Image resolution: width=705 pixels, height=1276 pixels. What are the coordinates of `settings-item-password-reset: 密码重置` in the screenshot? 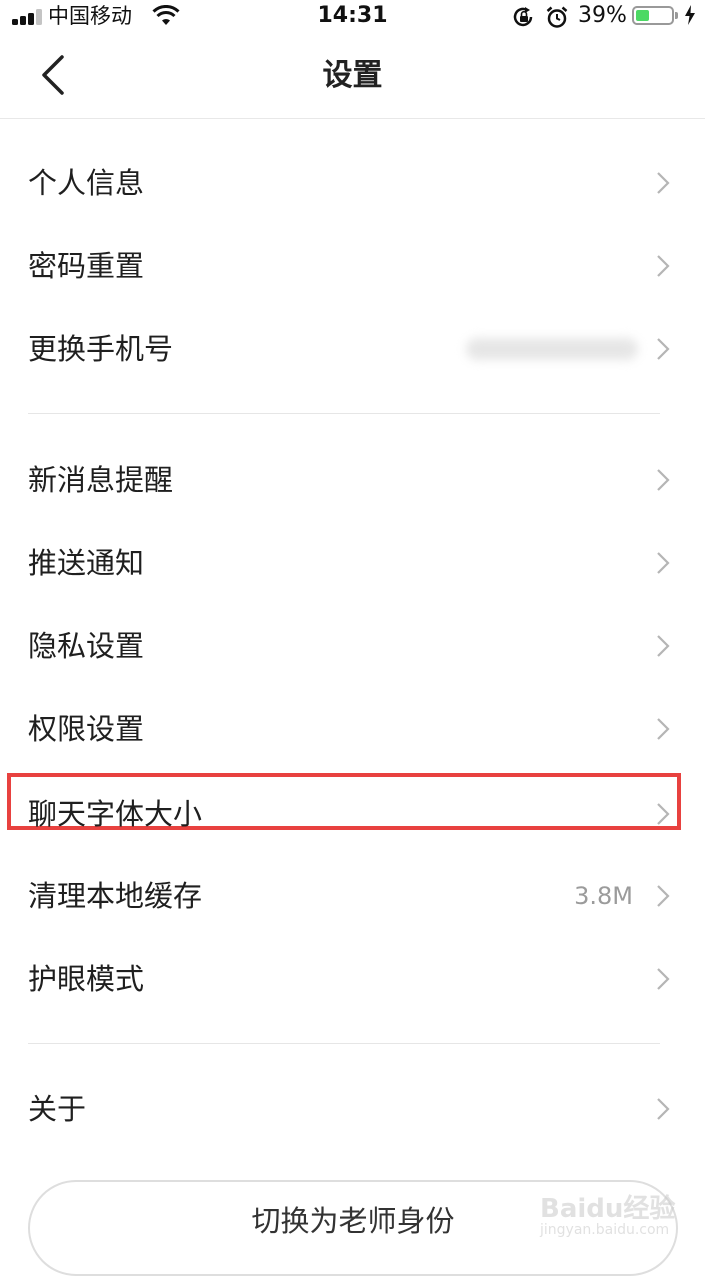 It's located at (352, 266).